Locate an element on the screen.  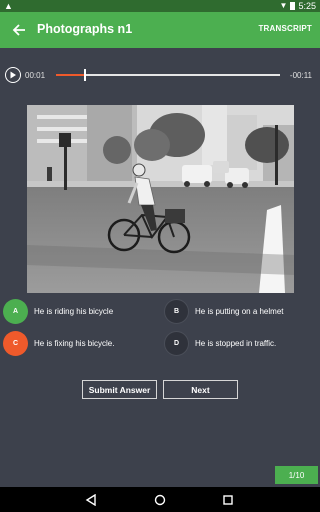
choice-c-letter: C is located at coordinates (15, 343).